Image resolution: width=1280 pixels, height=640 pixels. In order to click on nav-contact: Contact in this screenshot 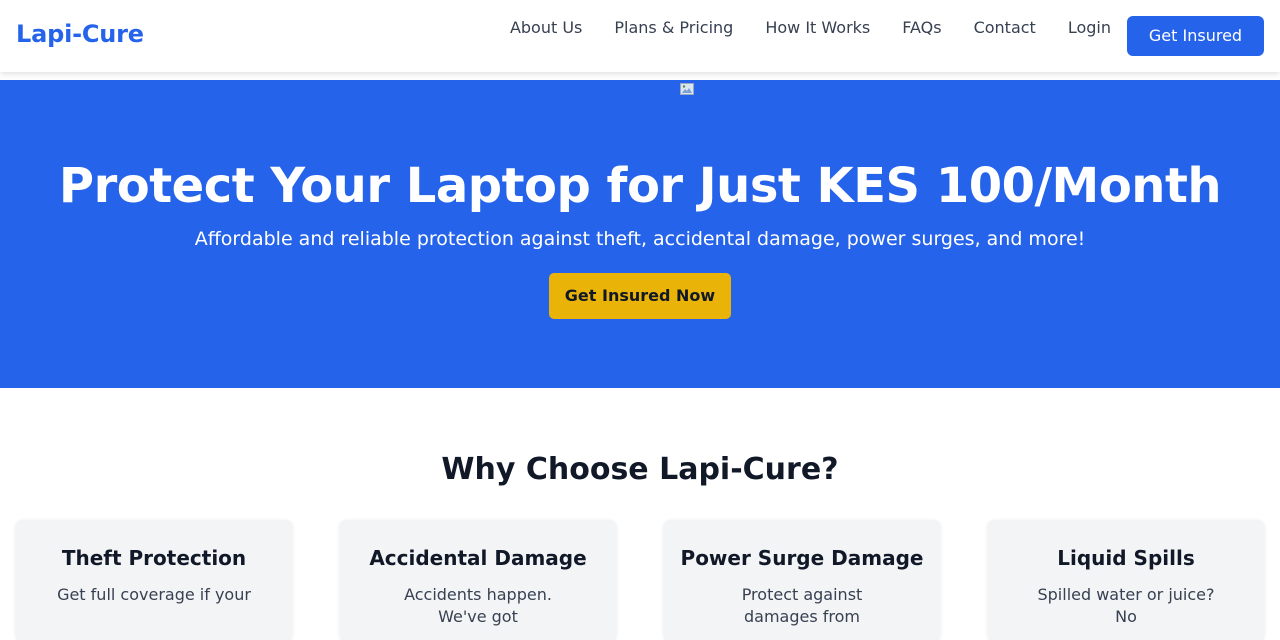, I will do `click(1005, 28)`.